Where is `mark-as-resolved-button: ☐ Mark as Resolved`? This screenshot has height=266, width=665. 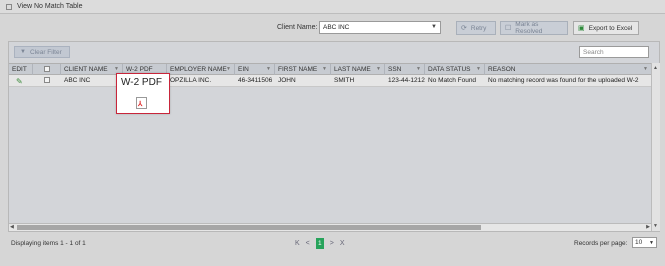
mark-as-resolved-button: ☐ Mark as Resolved is located at coordinates (534, 28).